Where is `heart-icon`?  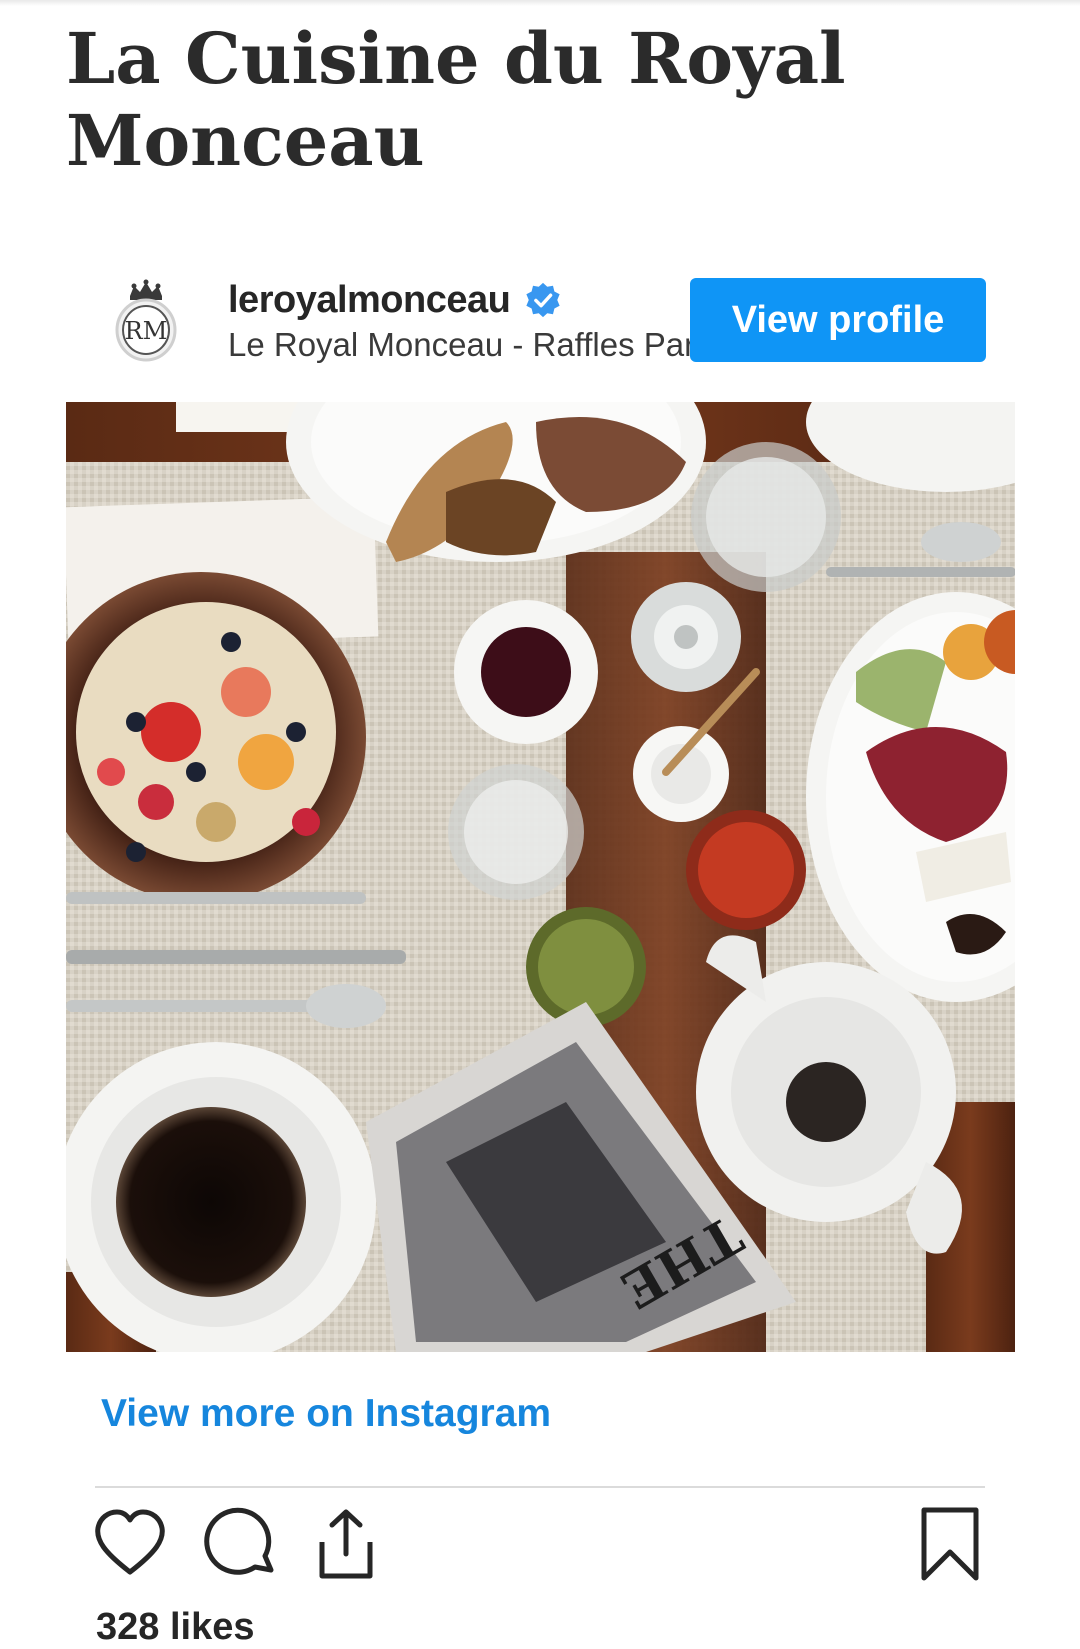
heart-icon is located at coordinates (130, 1544).